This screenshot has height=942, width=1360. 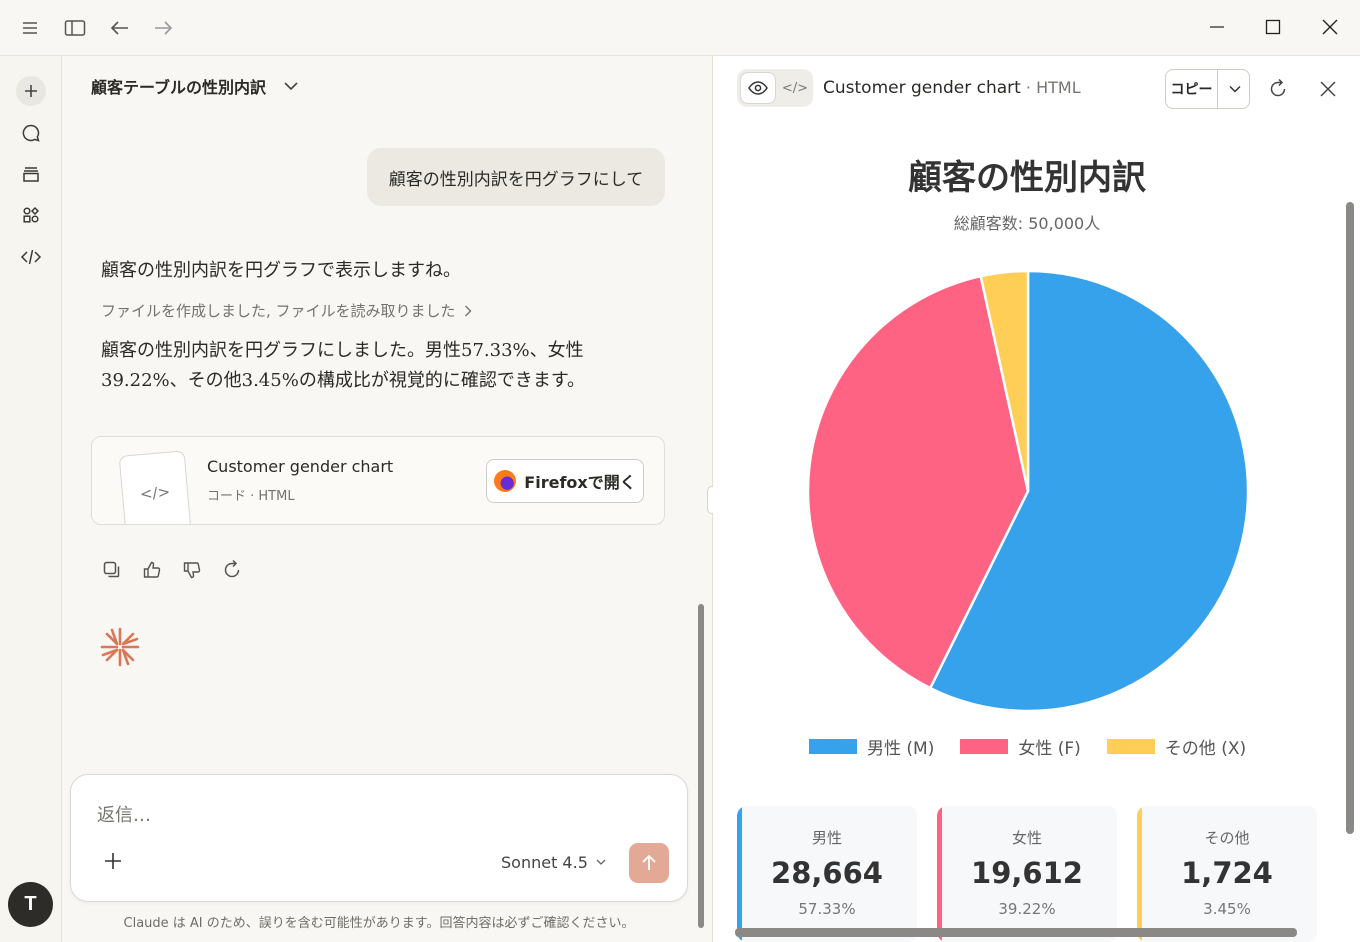 I want to click on stat-label: その他, so click(x=1227, y=838).